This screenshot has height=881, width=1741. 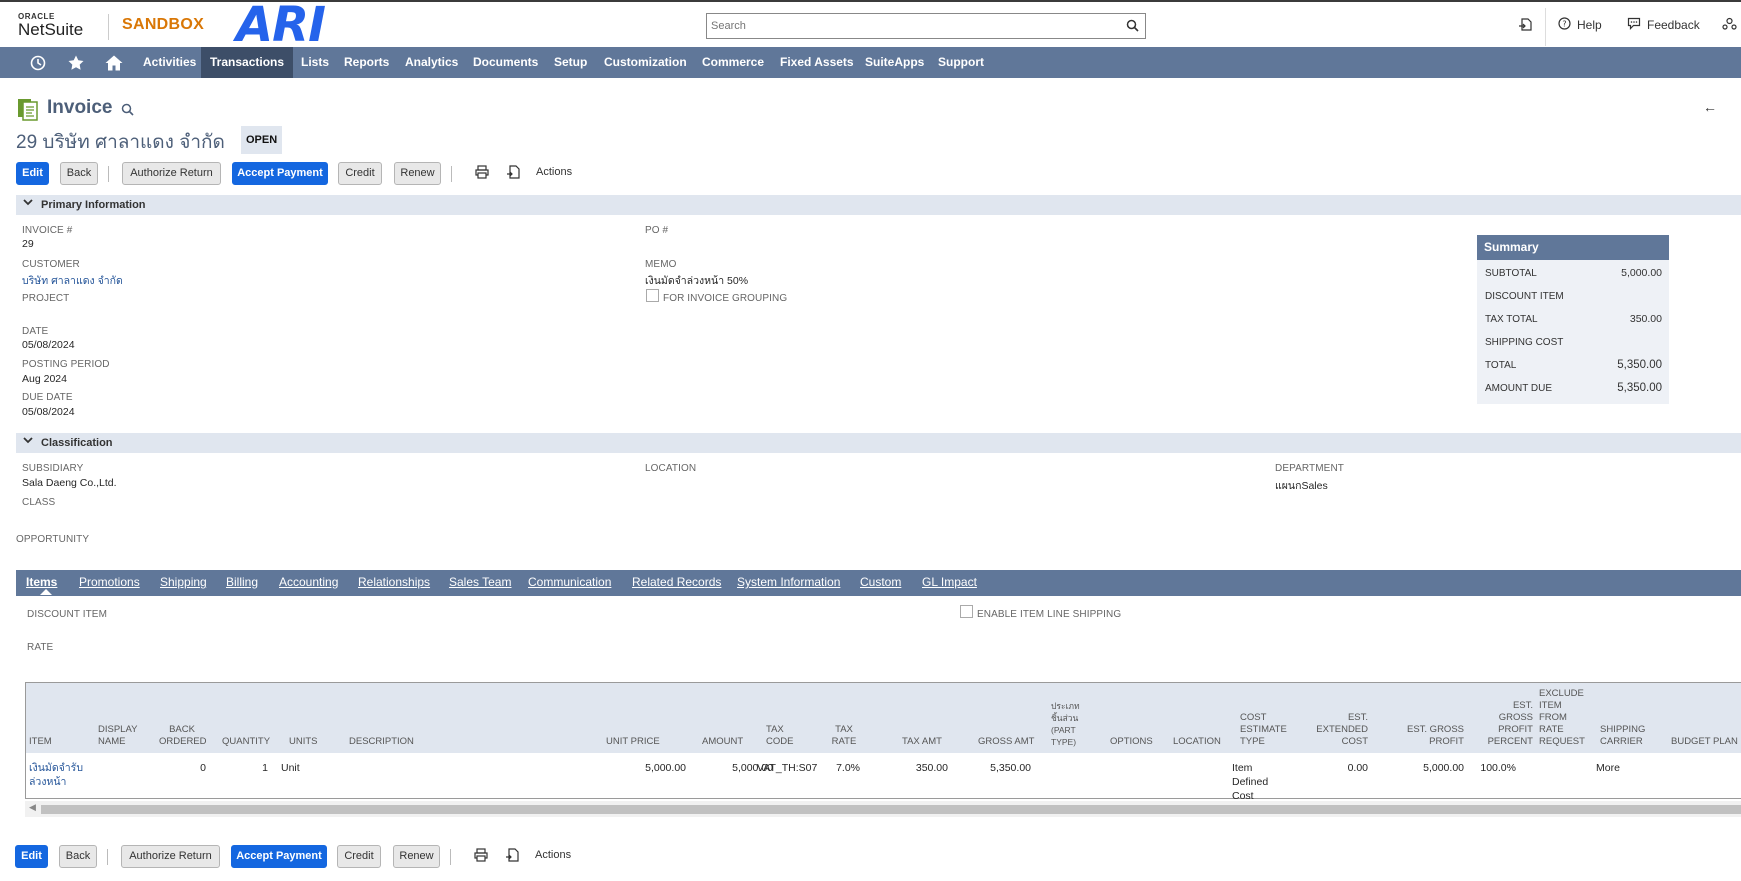 I want to click on tab-billing: Billing, so click(x=242, y=582).